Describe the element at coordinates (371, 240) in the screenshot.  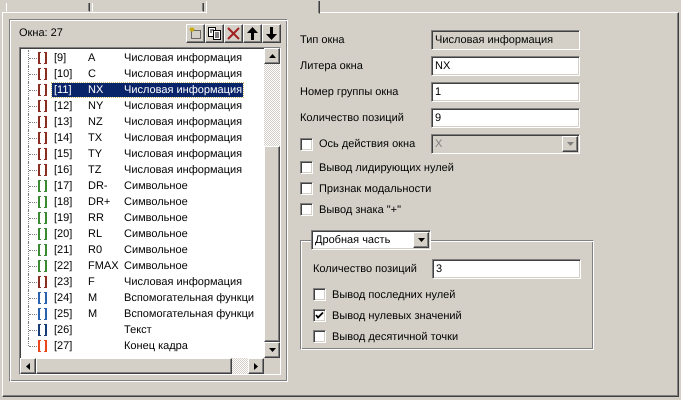
I see `fraction-dropdown: Дробная часть` at that location.